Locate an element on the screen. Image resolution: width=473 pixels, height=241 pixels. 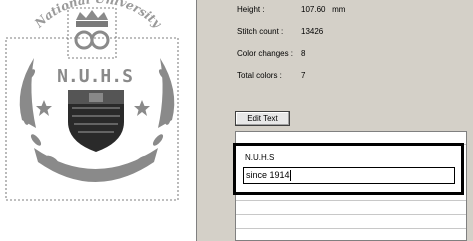
text-line-1: N.U.H.S is located at coordinates (259, 157).